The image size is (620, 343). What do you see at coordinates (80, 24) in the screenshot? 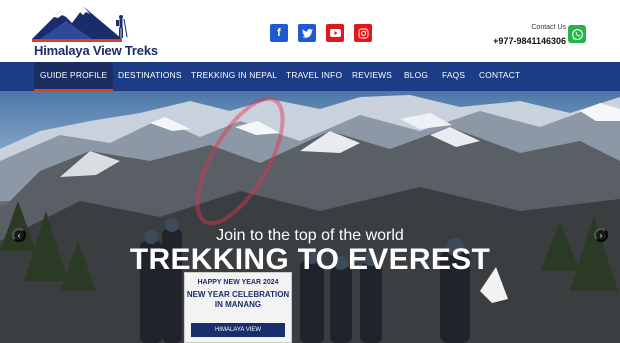
I see `mountain-logo-icon` at bounding box center [80, 24].